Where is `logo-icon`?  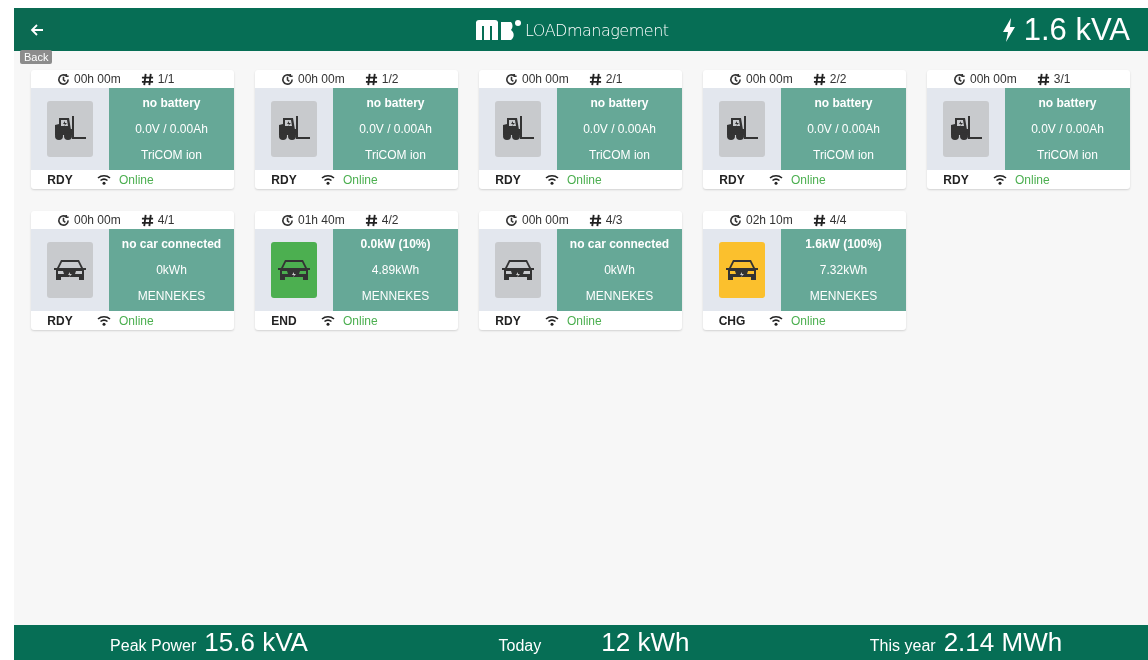 logo-icon is located at coordinates (500, 29).